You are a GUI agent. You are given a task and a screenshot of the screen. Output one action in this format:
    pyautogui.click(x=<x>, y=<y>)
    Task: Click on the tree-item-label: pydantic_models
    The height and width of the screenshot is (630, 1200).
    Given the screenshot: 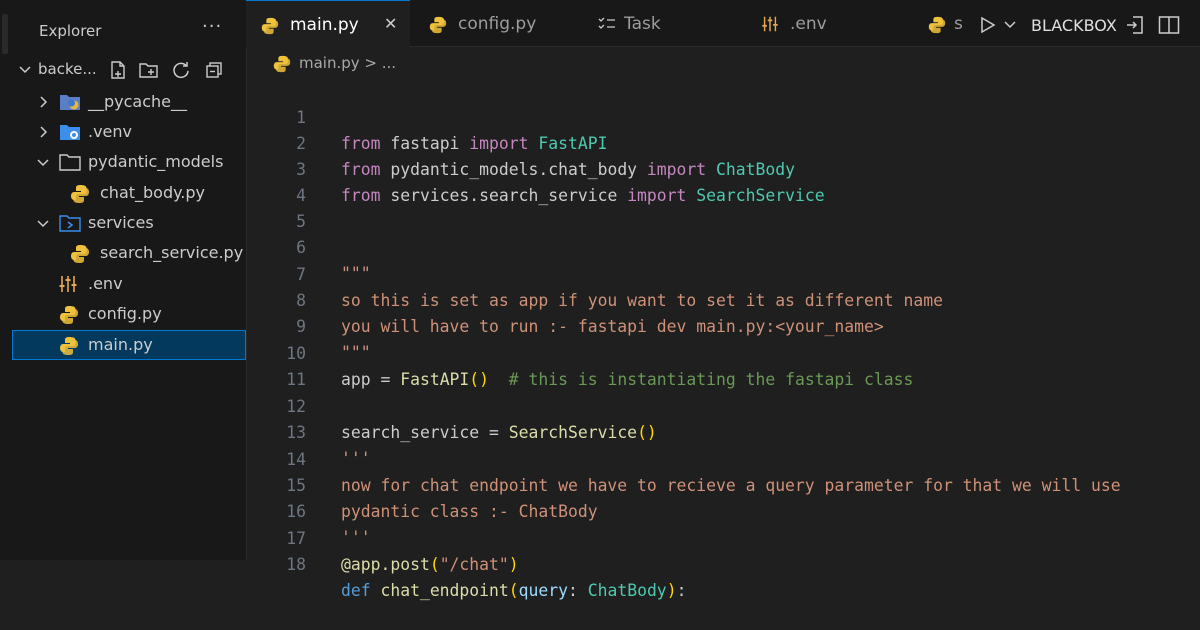 What is the action you would take?
    pyautogui.click(x=156, y=161)
    